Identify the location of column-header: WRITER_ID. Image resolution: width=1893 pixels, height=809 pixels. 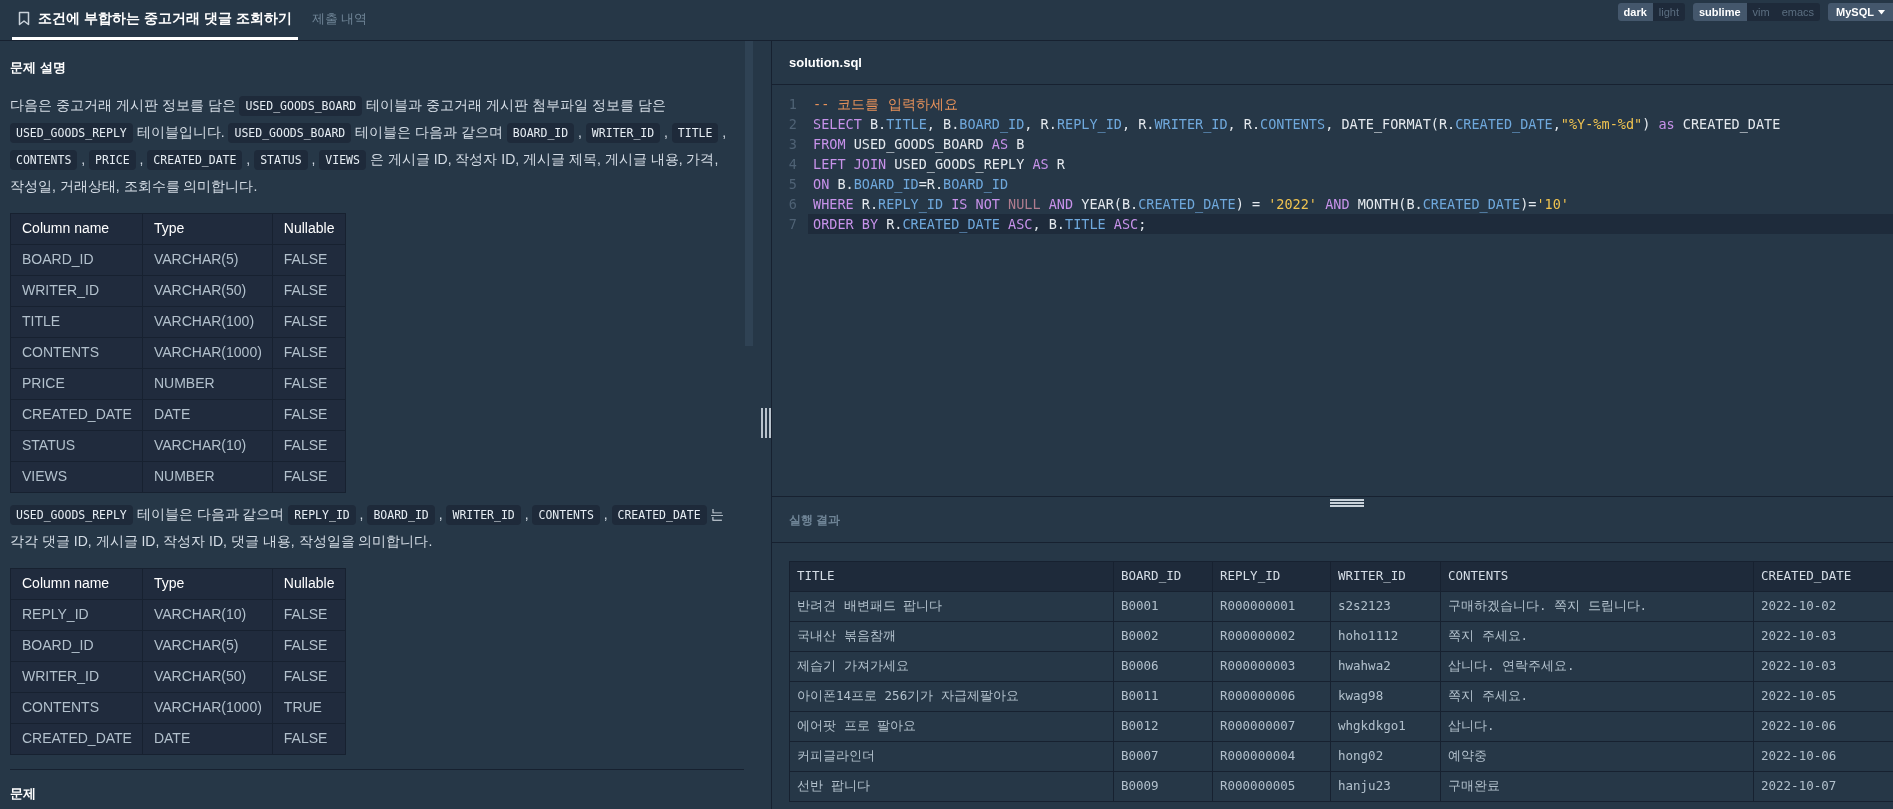
(1385, 576).